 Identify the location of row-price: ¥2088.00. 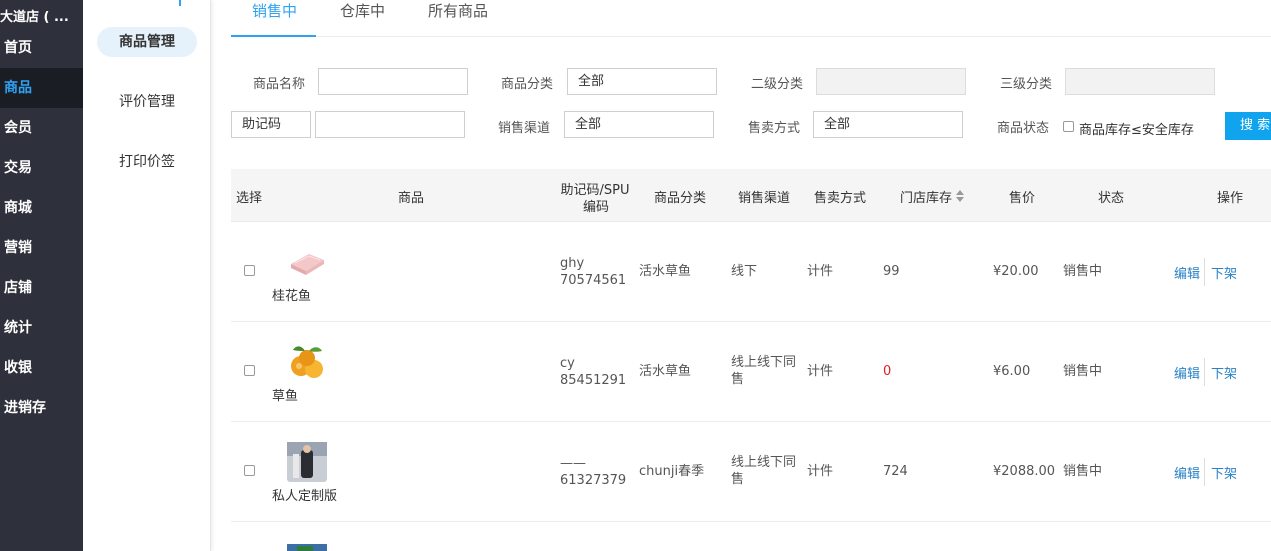
(1024, 471).